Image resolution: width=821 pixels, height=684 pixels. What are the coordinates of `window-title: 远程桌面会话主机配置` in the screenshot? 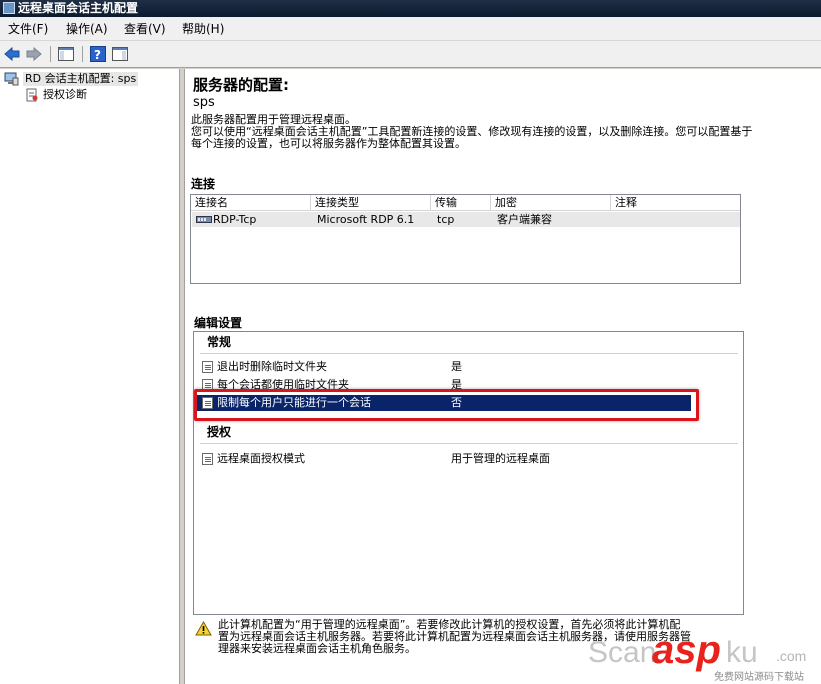 It's located at (78, 8).